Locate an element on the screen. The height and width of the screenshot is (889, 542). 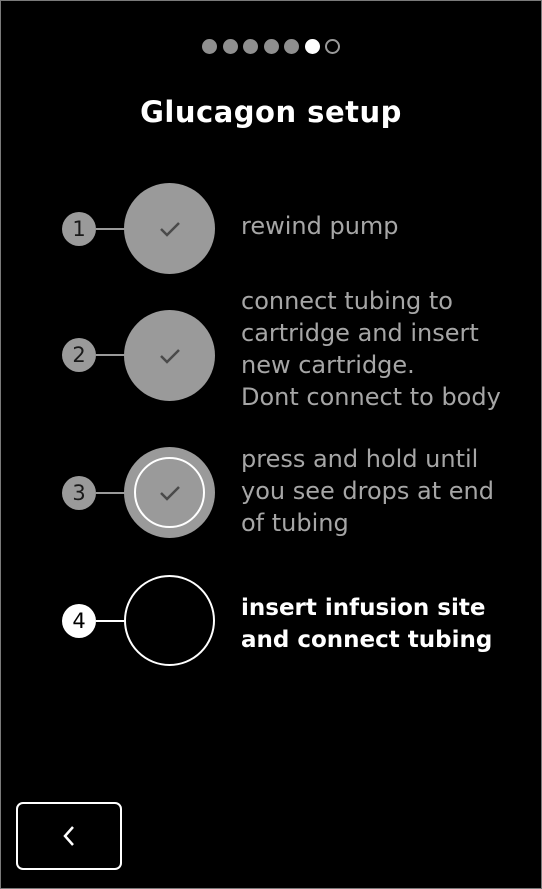
step-number-badge: 1 is located at coordinates (79, 229).